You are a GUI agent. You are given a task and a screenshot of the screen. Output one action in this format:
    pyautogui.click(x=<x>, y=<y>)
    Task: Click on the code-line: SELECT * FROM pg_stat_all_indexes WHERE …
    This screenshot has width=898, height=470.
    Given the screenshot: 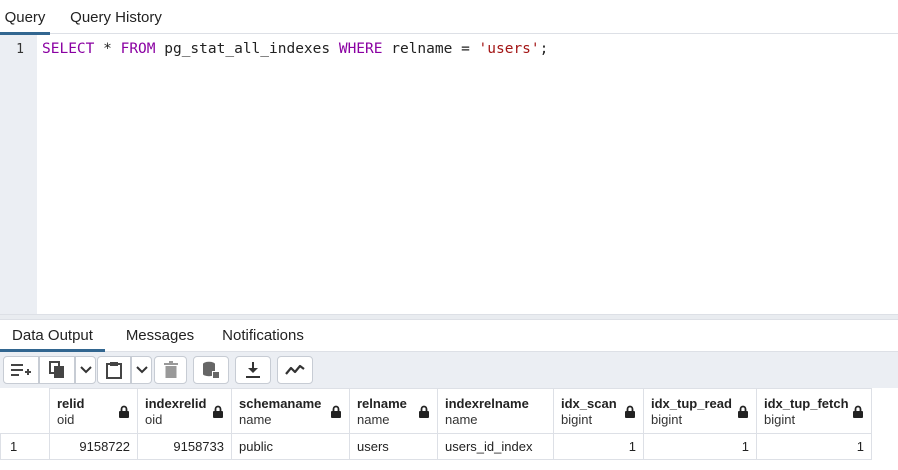 What is the action you would take?
    pyautogui.click(x=295, y=49)
    